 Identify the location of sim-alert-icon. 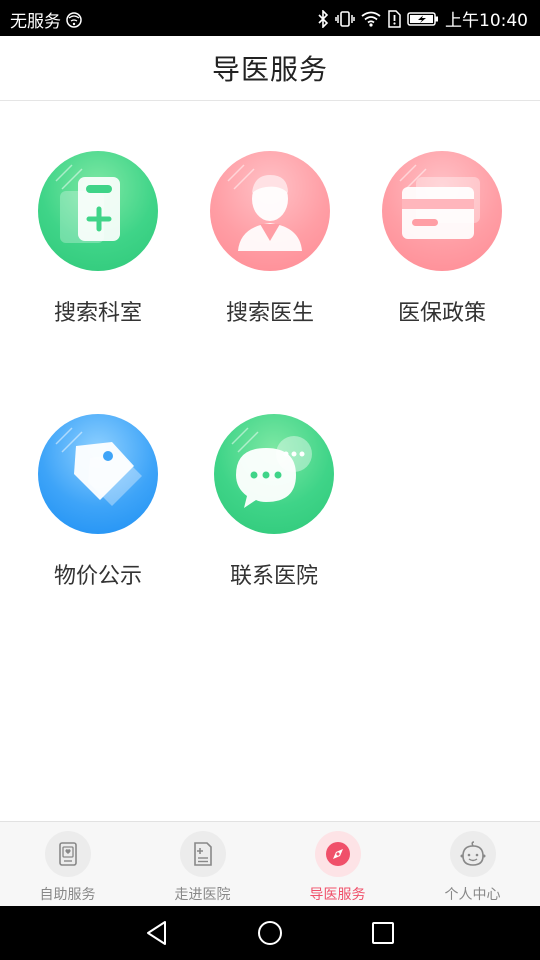
(394, 18).